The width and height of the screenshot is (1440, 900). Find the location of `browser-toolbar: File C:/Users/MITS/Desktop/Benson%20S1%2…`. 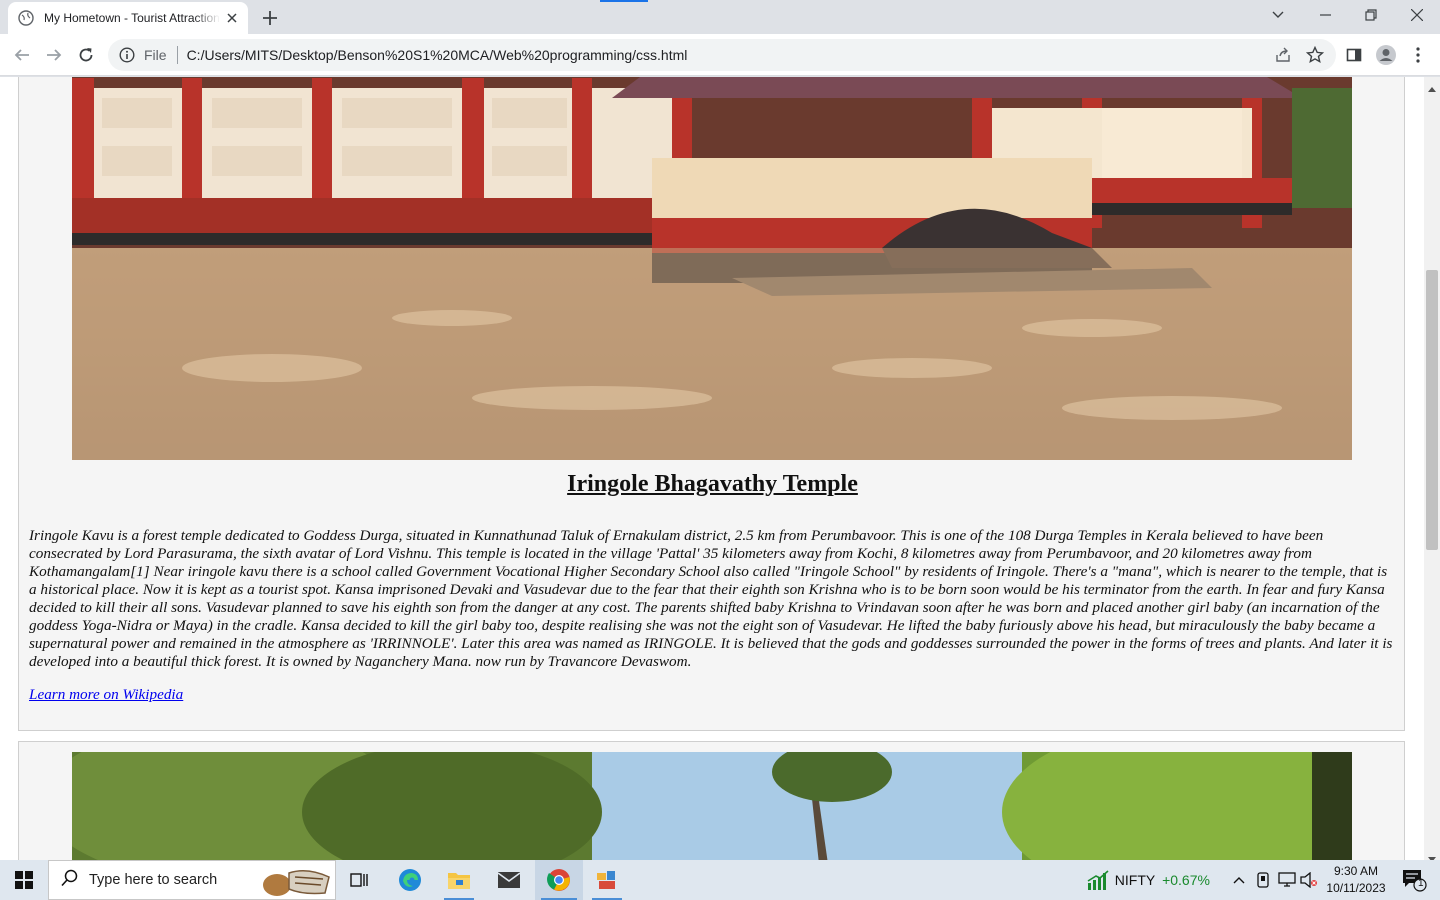

browser-toolbar: File C:/Users/MITS/Desktop/Benson%20S1%2… is located at coordinates (720, 55).